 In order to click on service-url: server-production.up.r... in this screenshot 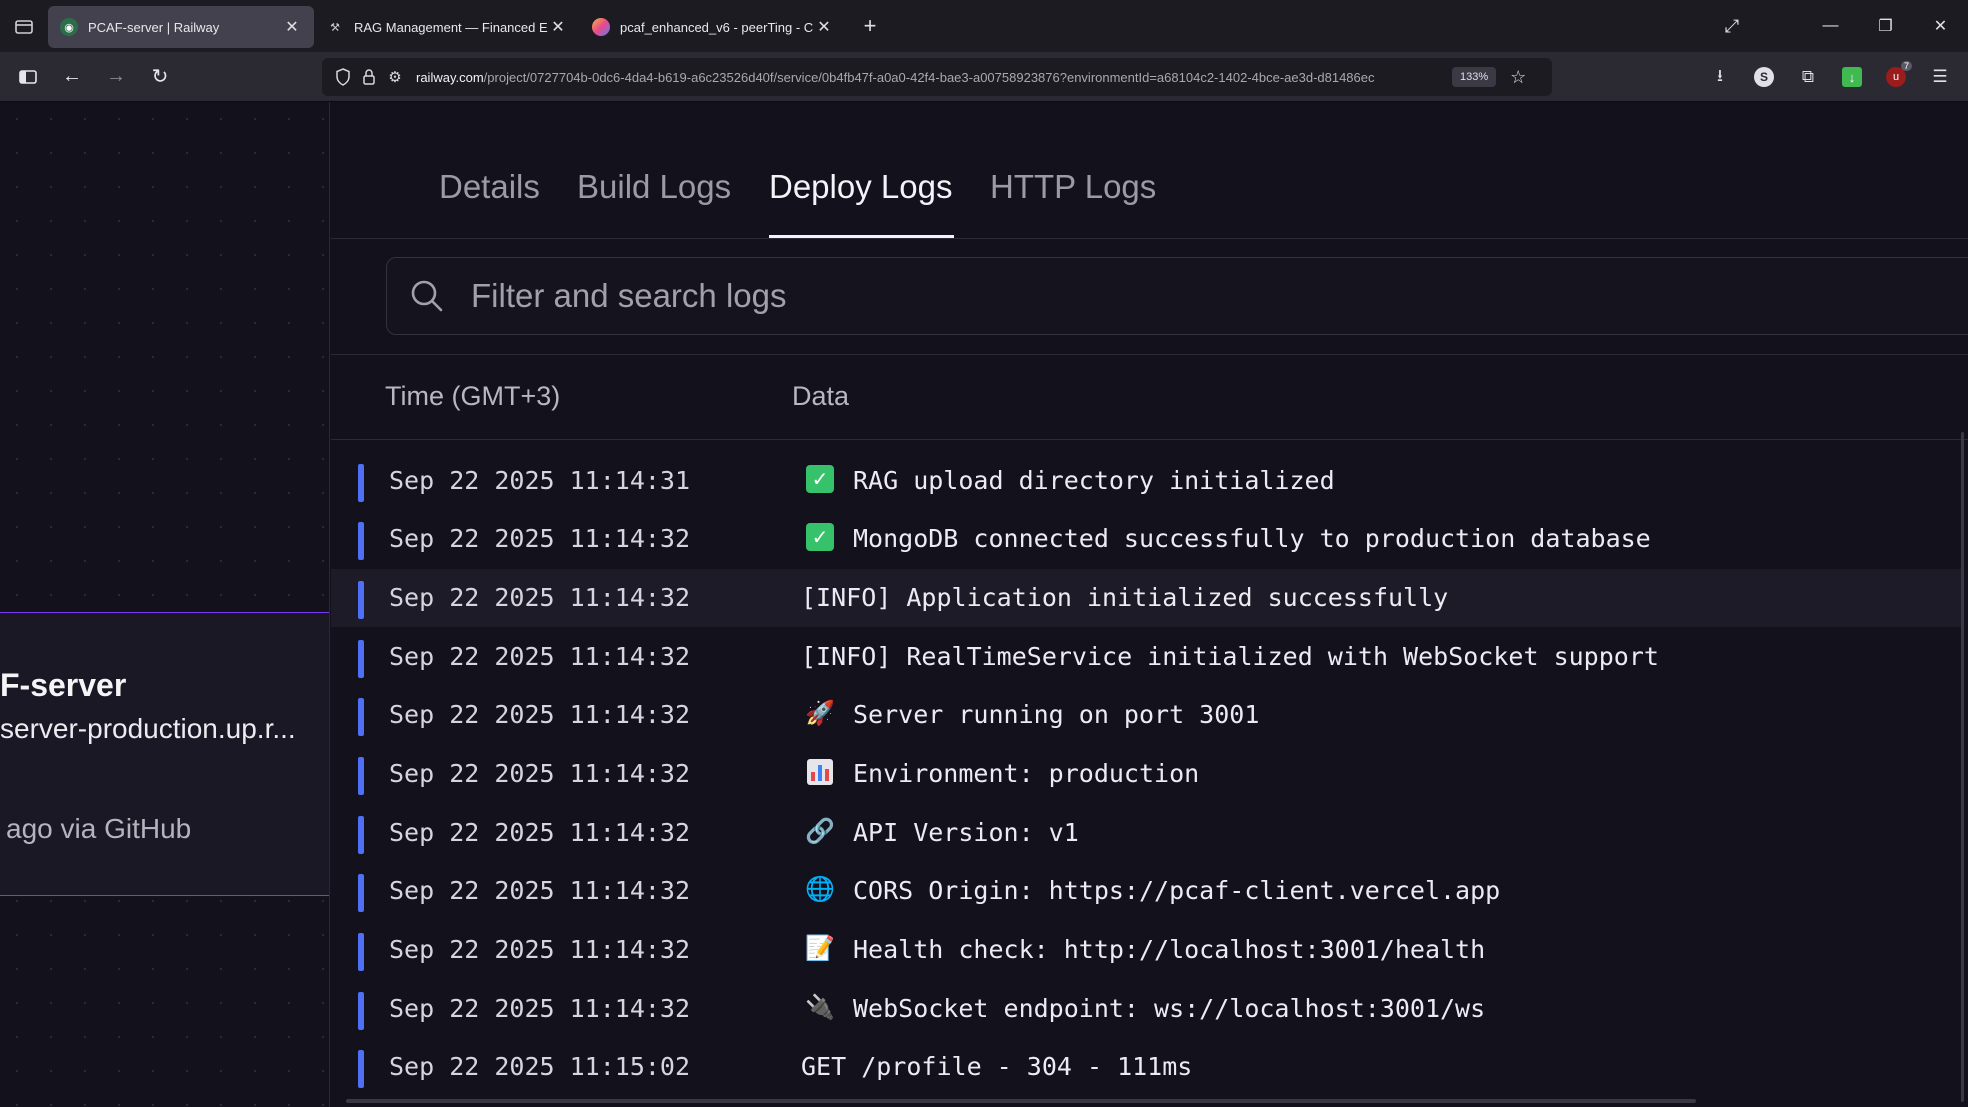, I will do `click(148, 729)`.